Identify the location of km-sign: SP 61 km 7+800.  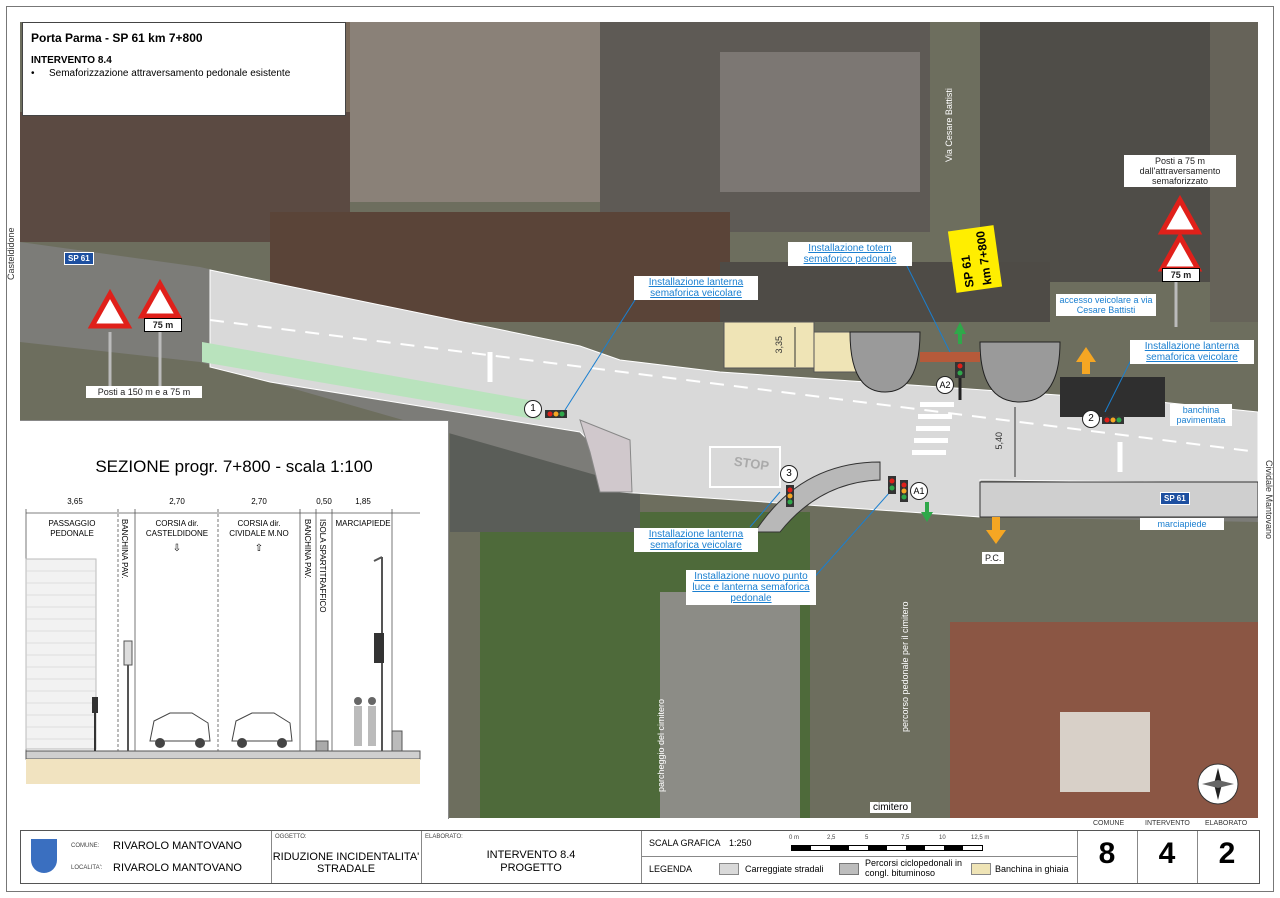
(975, 259).